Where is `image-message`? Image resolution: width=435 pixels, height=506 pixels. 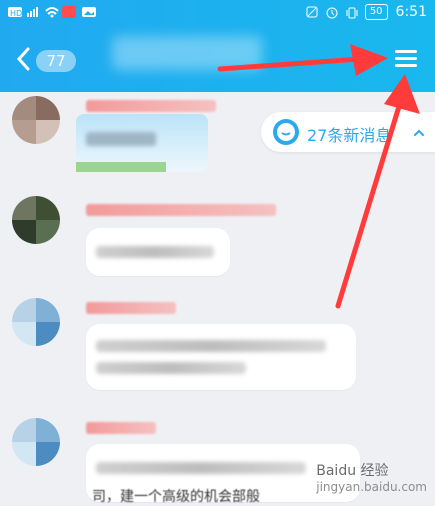
image-message is located at coordinates (142, 143).